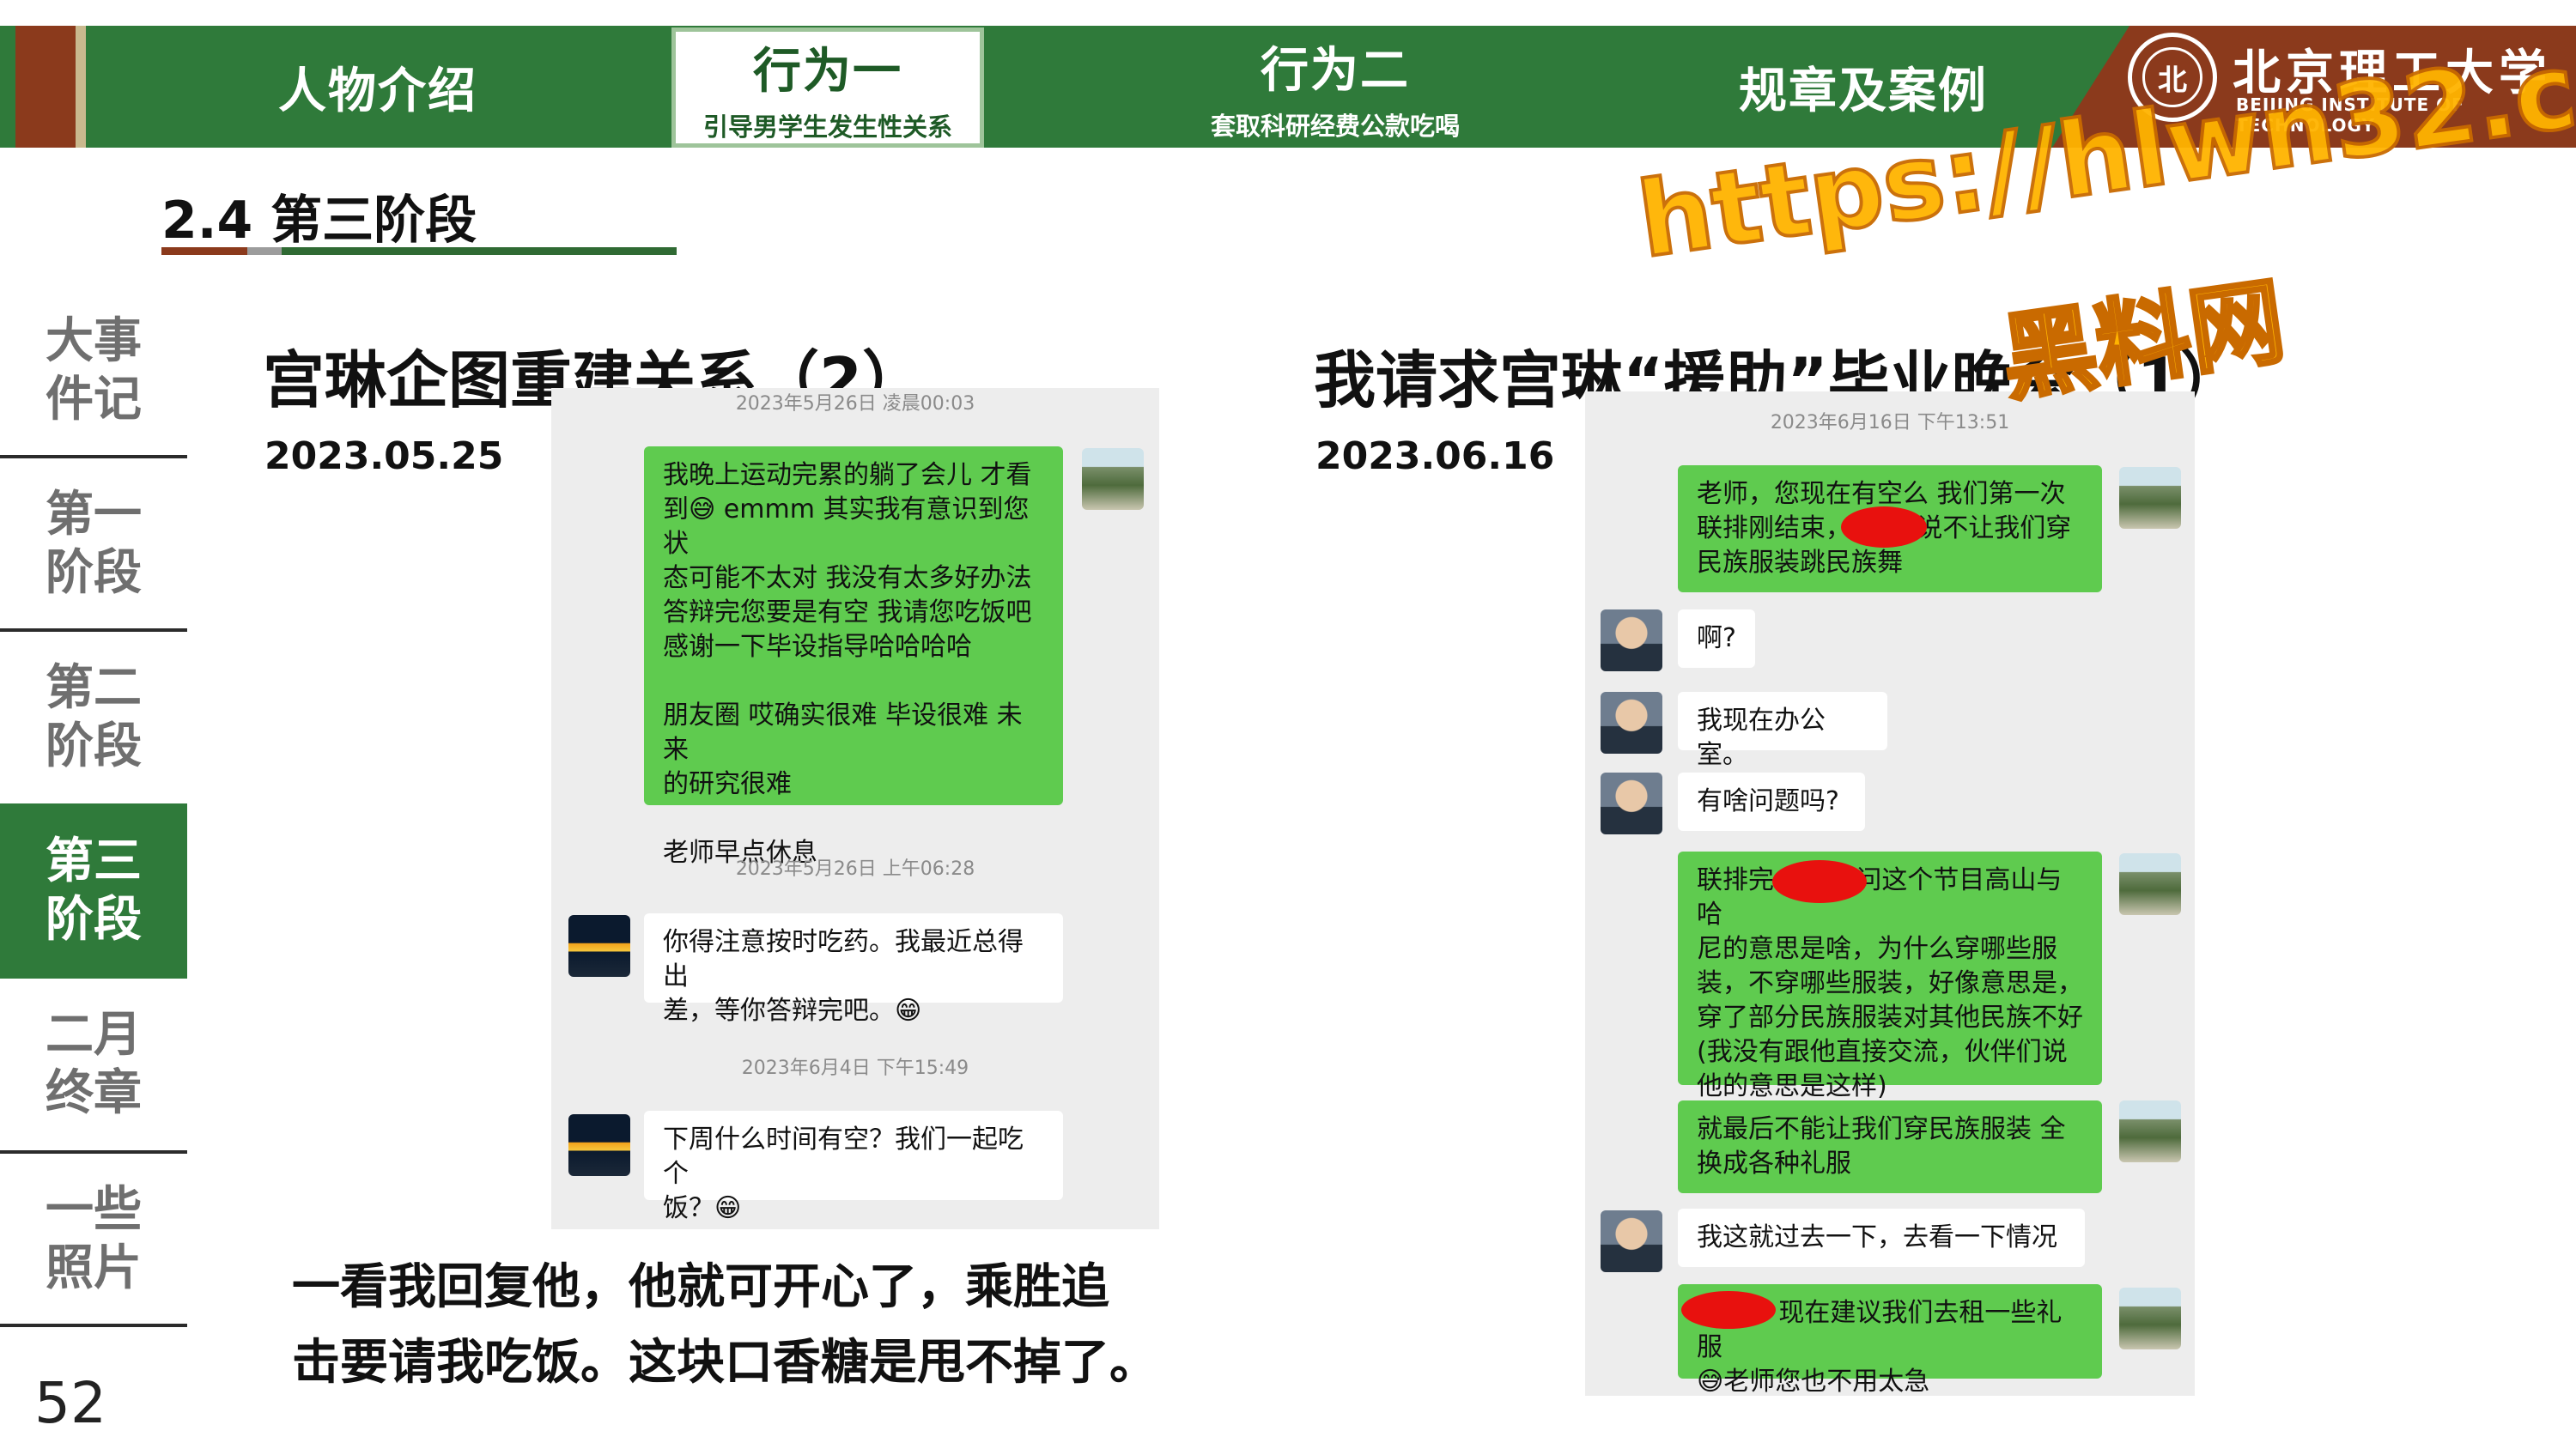 This screenshot has width=2576, height=1449. I want to click on sidebar-item-stage-three: 第三 阶段, so click(93, 891).